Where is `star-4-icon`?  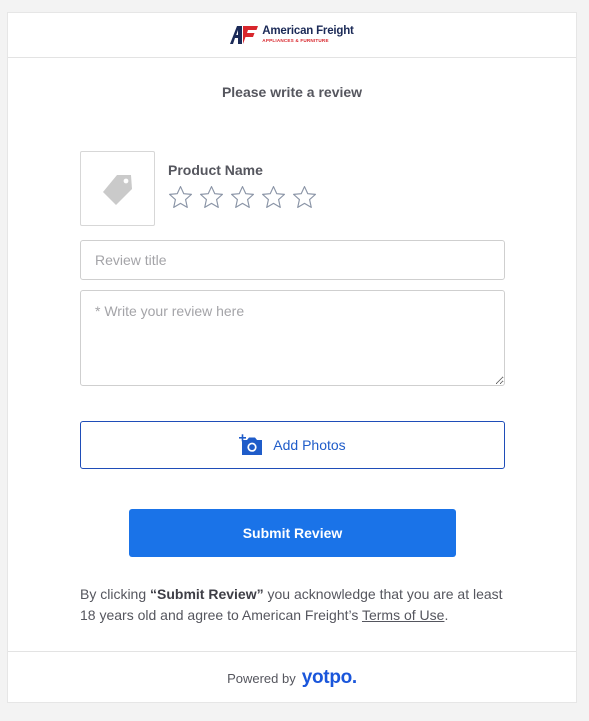
star-4-icon is located at coordinates (273, 197).